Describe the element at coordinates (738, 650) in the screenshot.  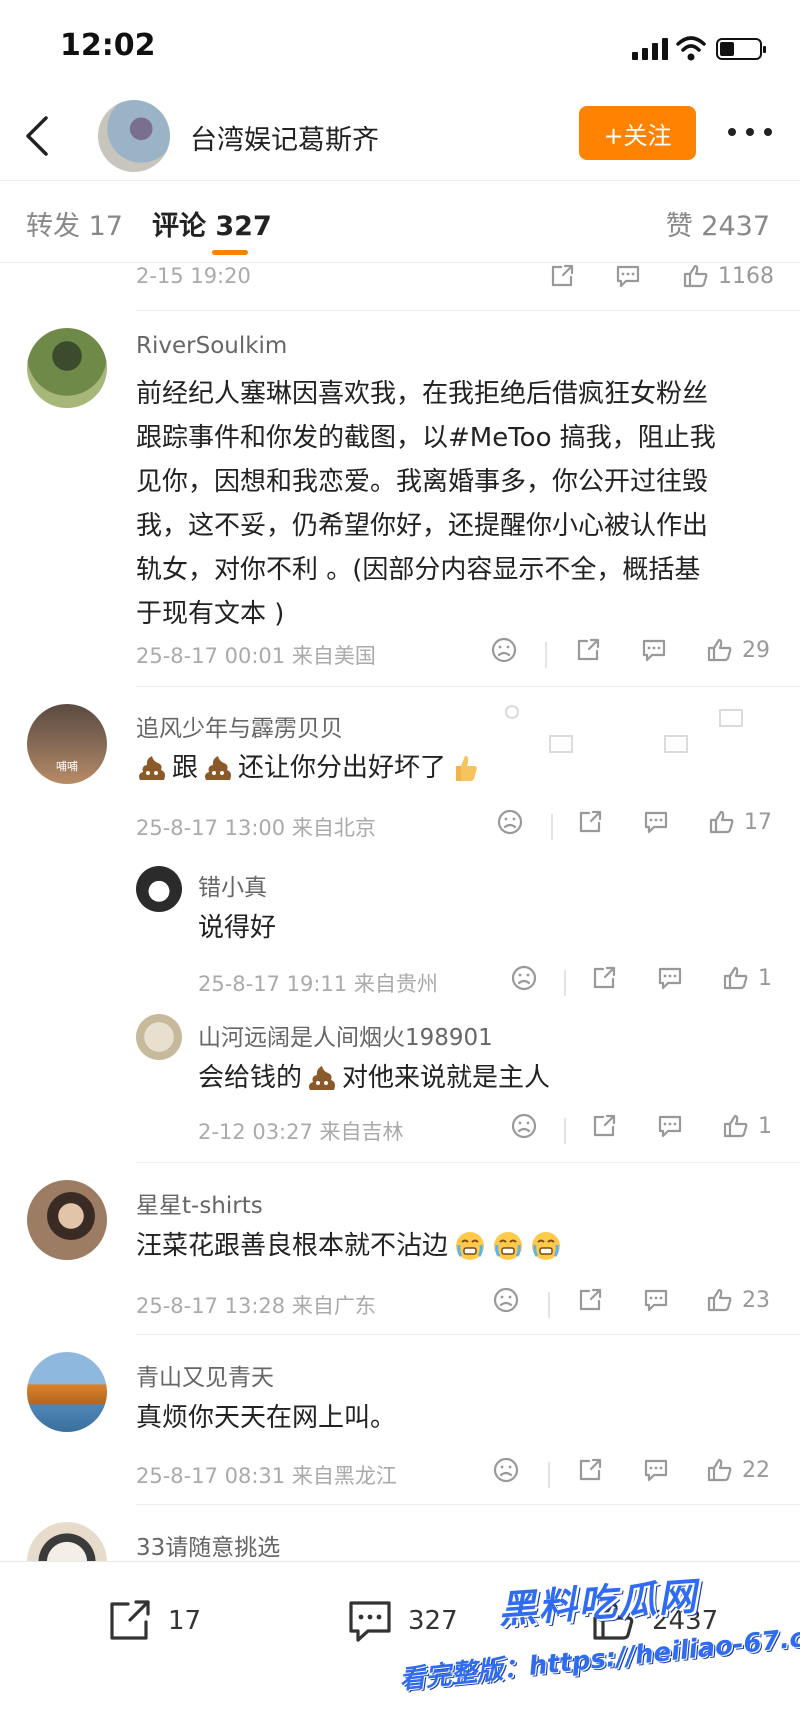
I see `like-button: 29` at that location.